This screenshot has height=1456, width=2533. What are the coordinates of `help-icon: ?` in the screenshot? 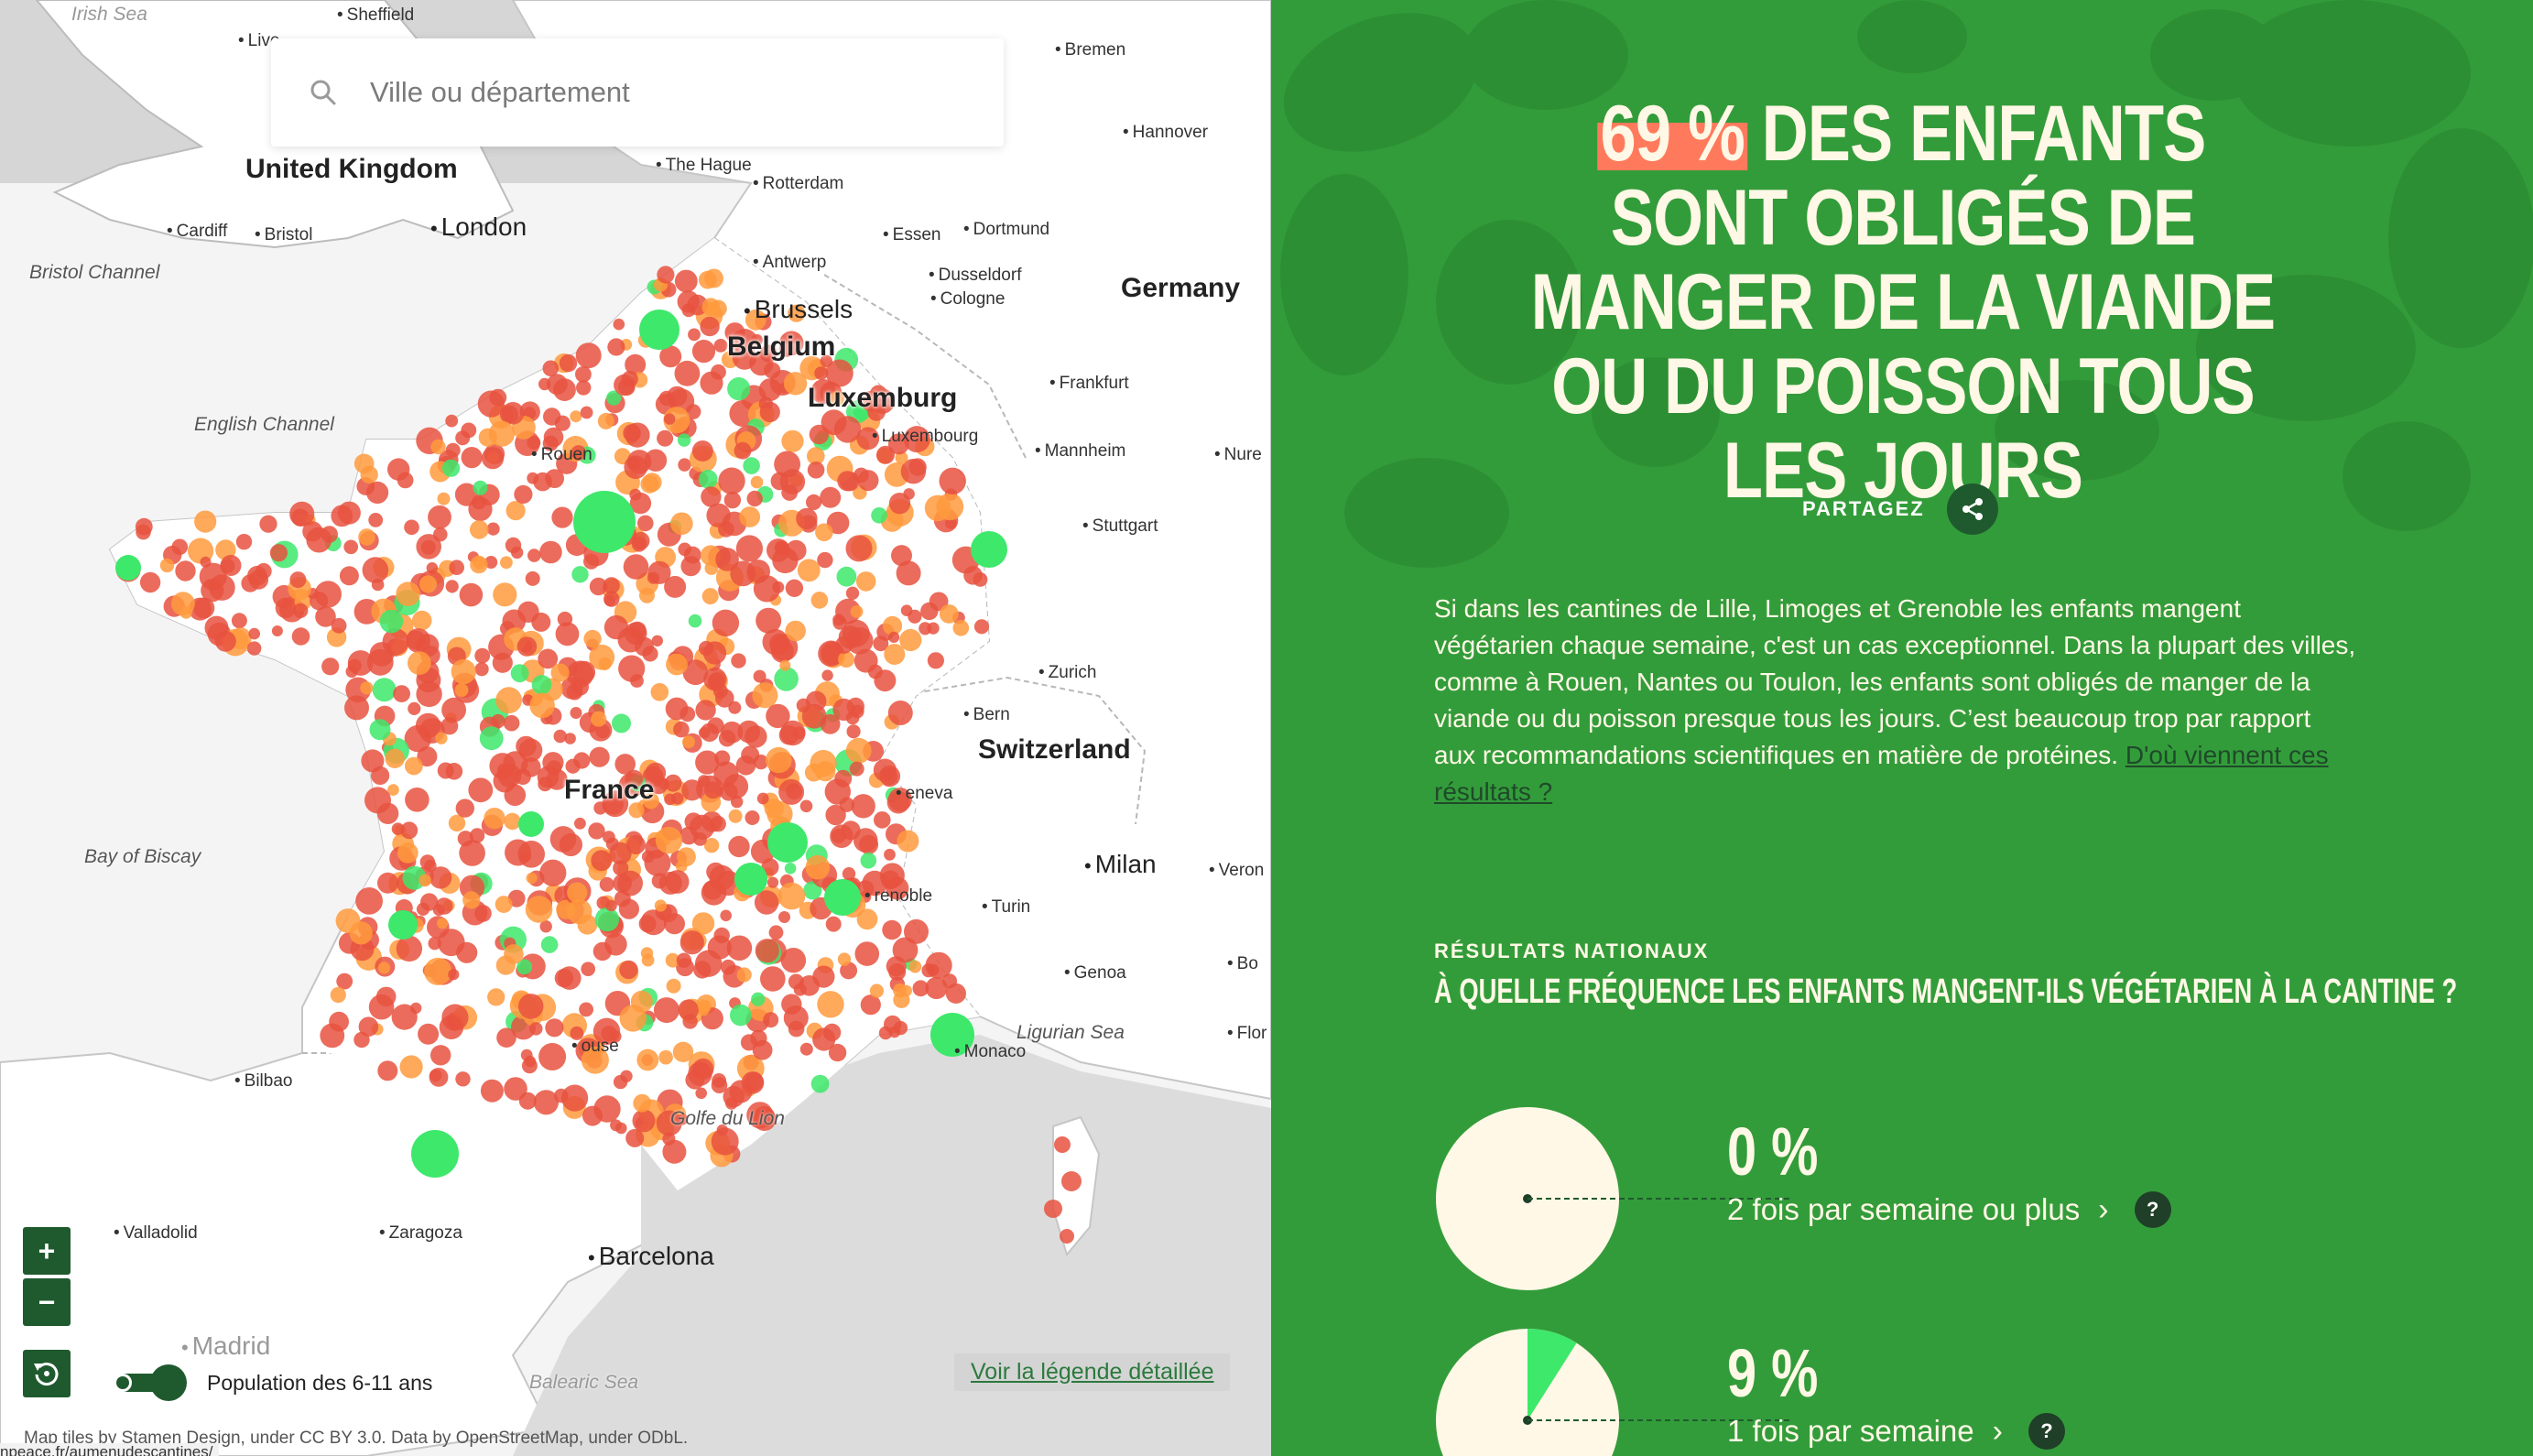 It's located at (2152, 1209).